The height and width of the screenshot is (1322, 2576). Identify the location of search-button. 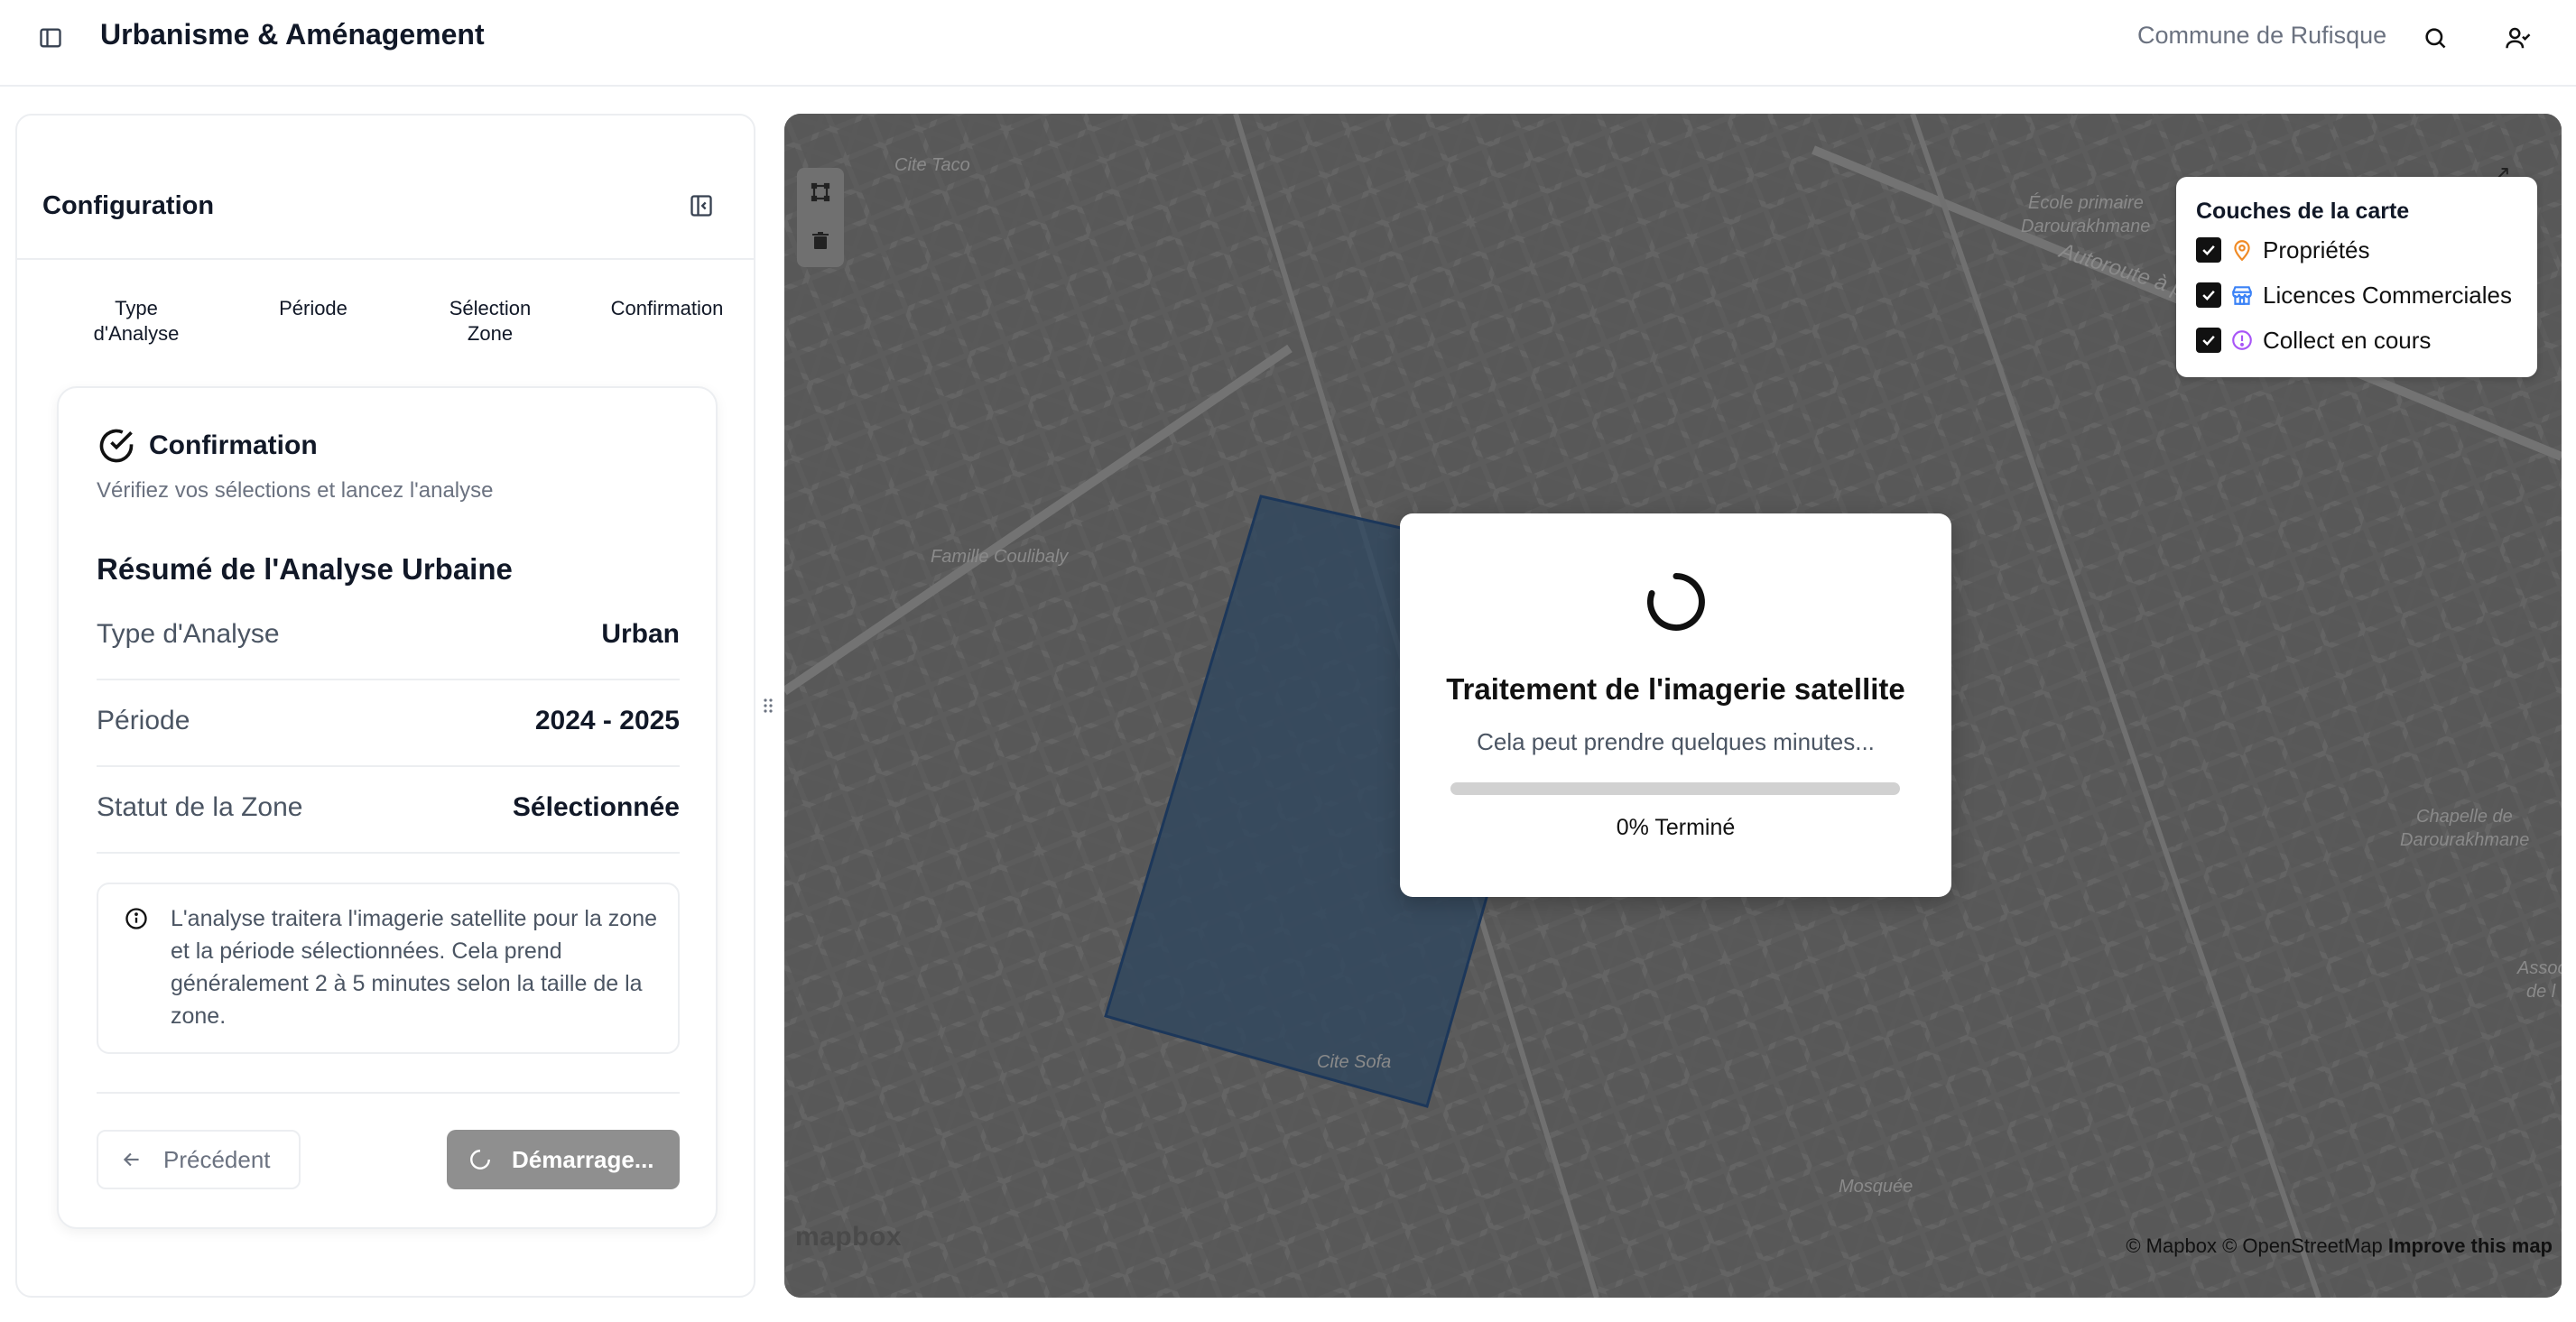
(2435, 38).